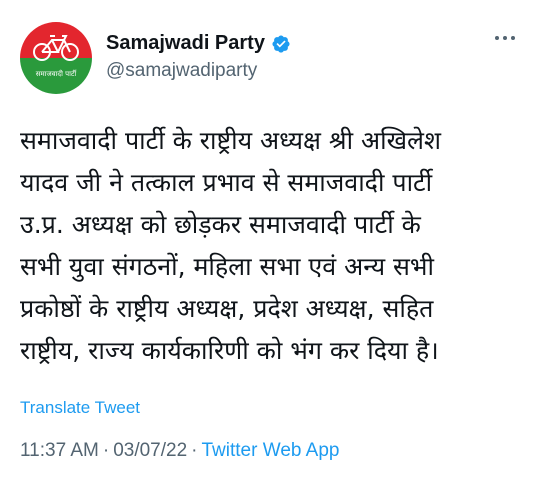 Image resolution: width=537 pixels, height=484 pixels. I want to click on samajwadi-party-logo: समाजवादी पार्टी, so click(56, 58).